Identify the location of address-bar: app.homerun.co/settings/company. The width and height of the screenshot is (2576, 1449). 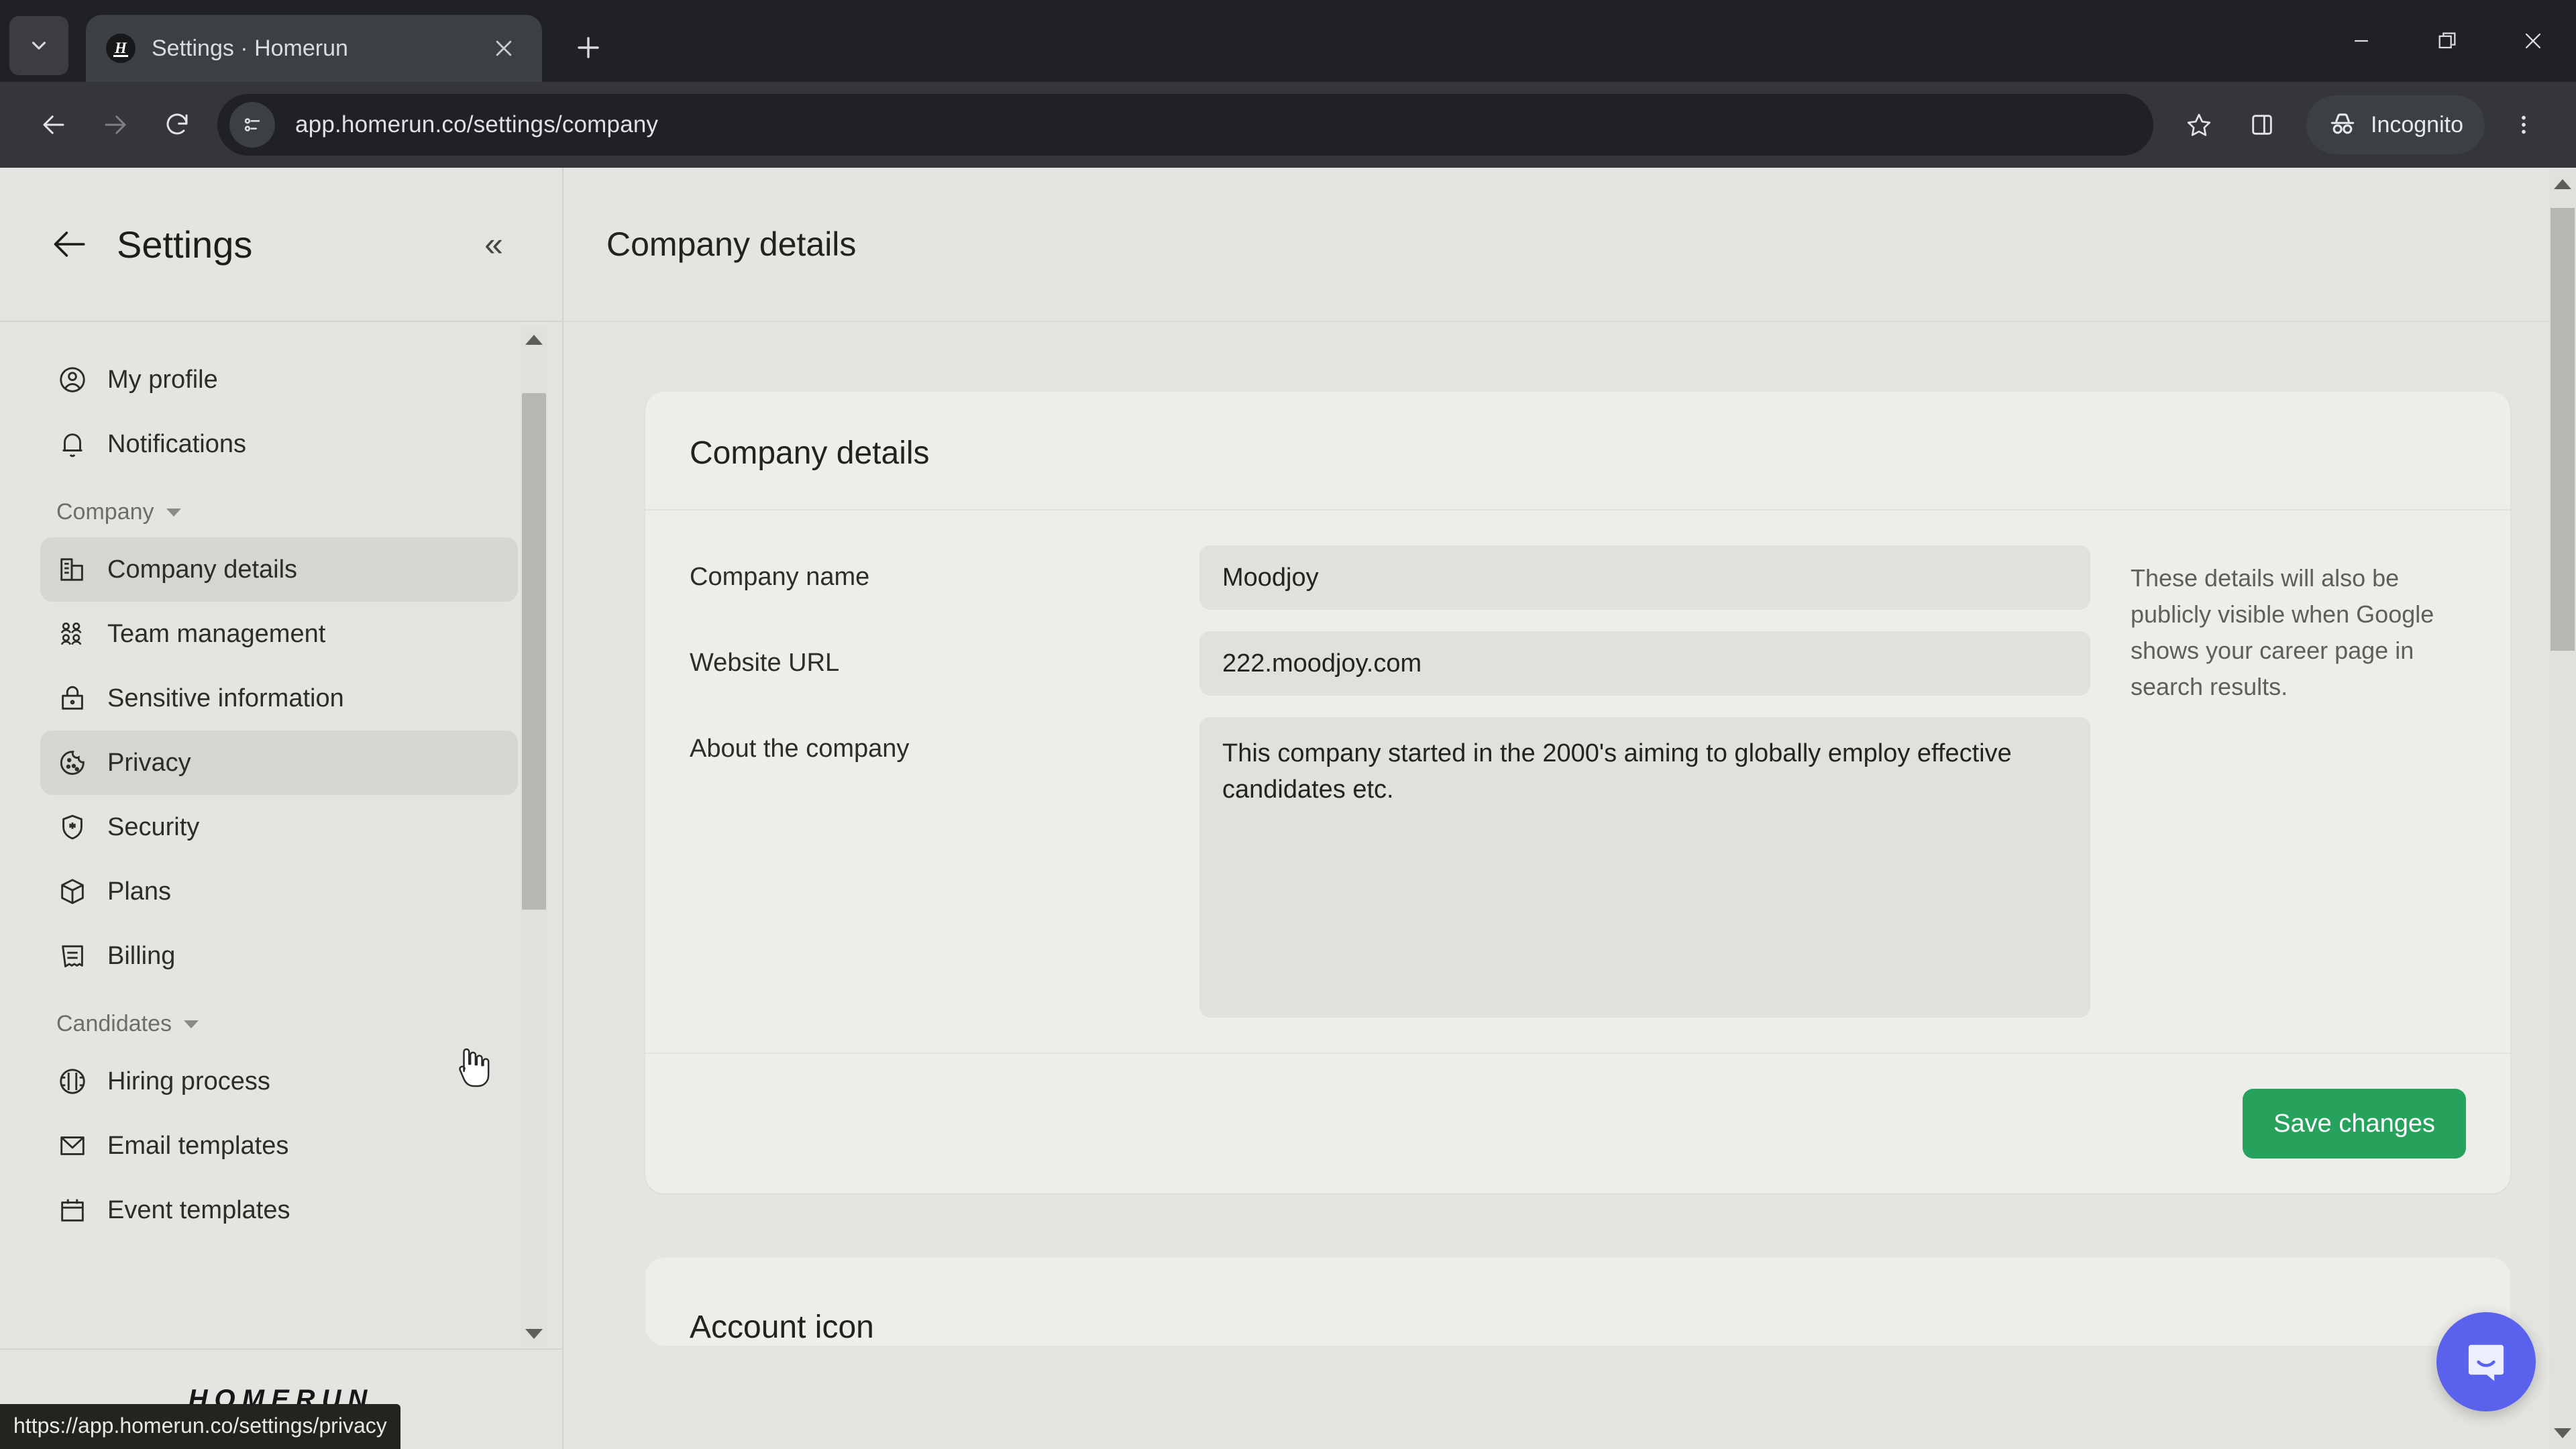
(1185, 125).